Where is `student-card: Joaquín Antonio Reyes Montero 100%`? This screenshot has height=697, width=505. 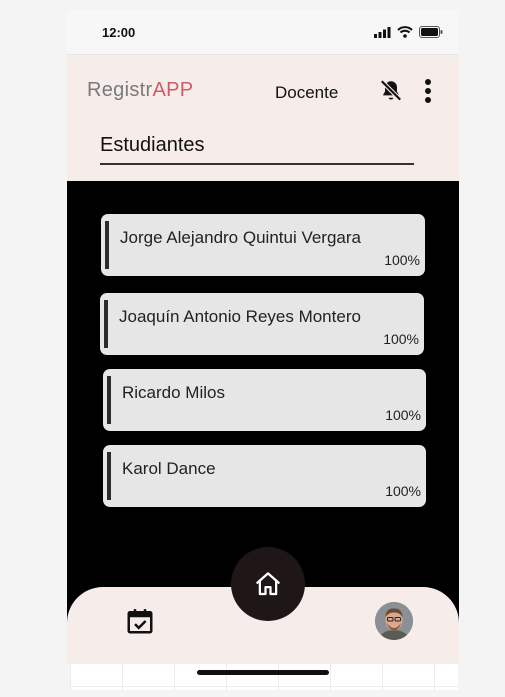 student-card: Joaquín Antonio Reyes Montero 100% is located at coordinates (262, 324).